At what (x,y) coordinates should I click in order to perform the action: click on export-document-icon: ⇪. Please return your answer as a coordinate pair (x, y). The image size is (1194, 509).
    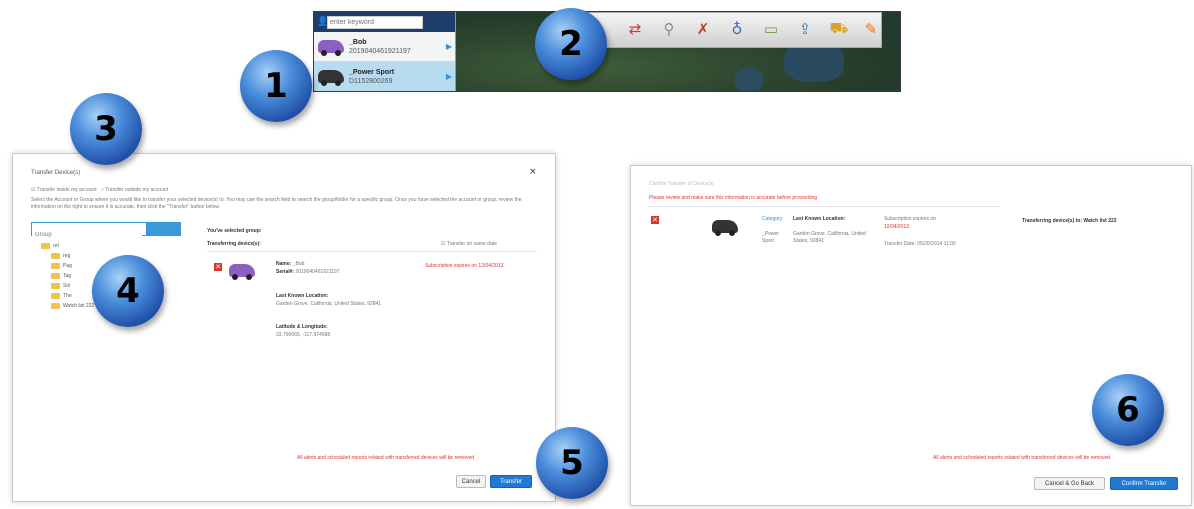
    Looking at the image, I should click on (805, 29).